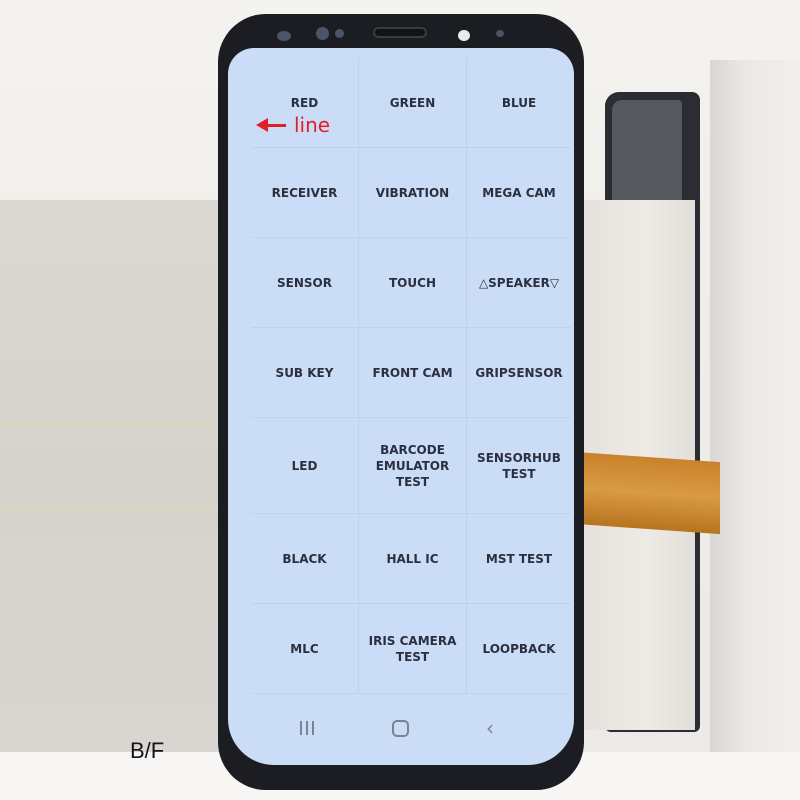  Describe the element at coordinates (400, 32) in the screenshot. I see `earpiece-speaker` at that location.